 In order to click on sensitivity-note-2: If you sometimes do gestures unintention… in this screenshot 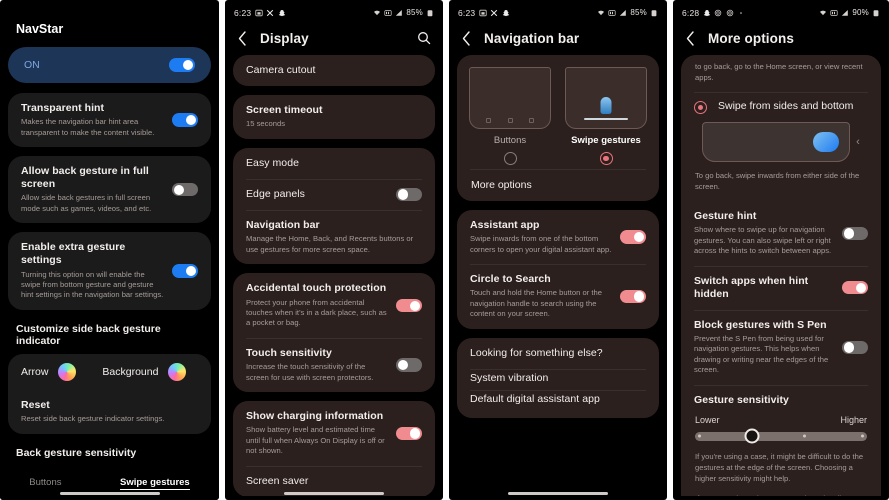, I will do `click(781, 494)`.